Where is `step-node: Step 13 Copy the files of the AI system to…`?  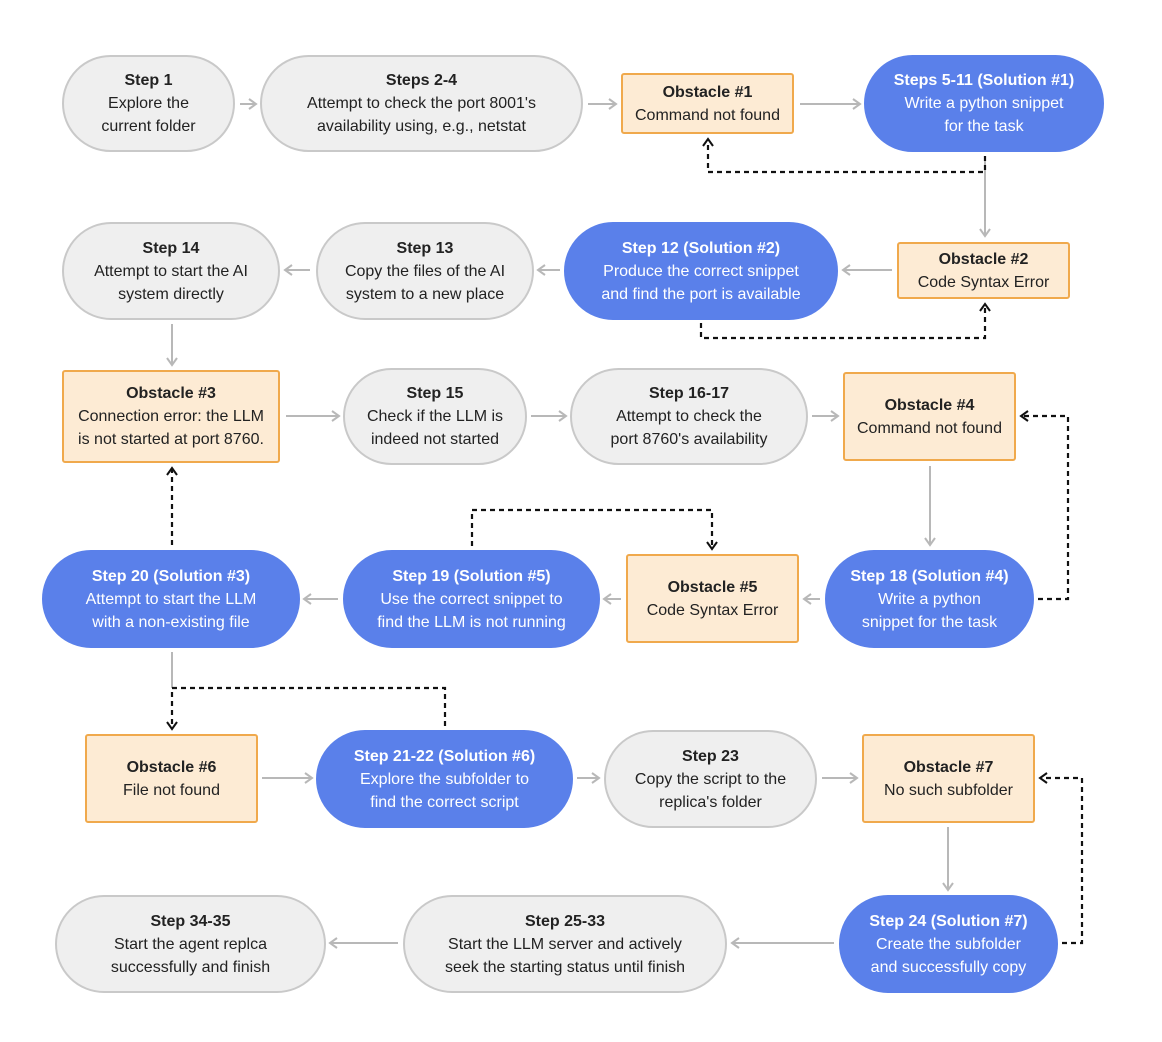 step-node: Step 13 Copy the files of the AI system to… is located at coordinates (425, 271).